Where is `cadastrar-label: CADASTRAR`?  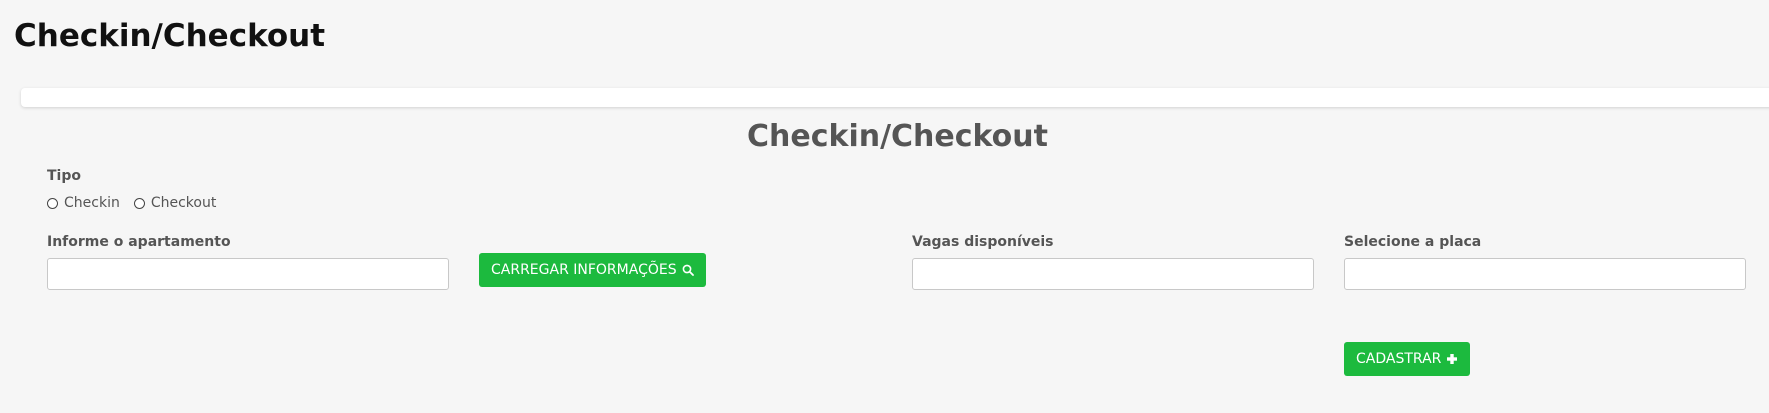 cadastrar-label: CADASTRAR is located at coordinates (1399, 359).